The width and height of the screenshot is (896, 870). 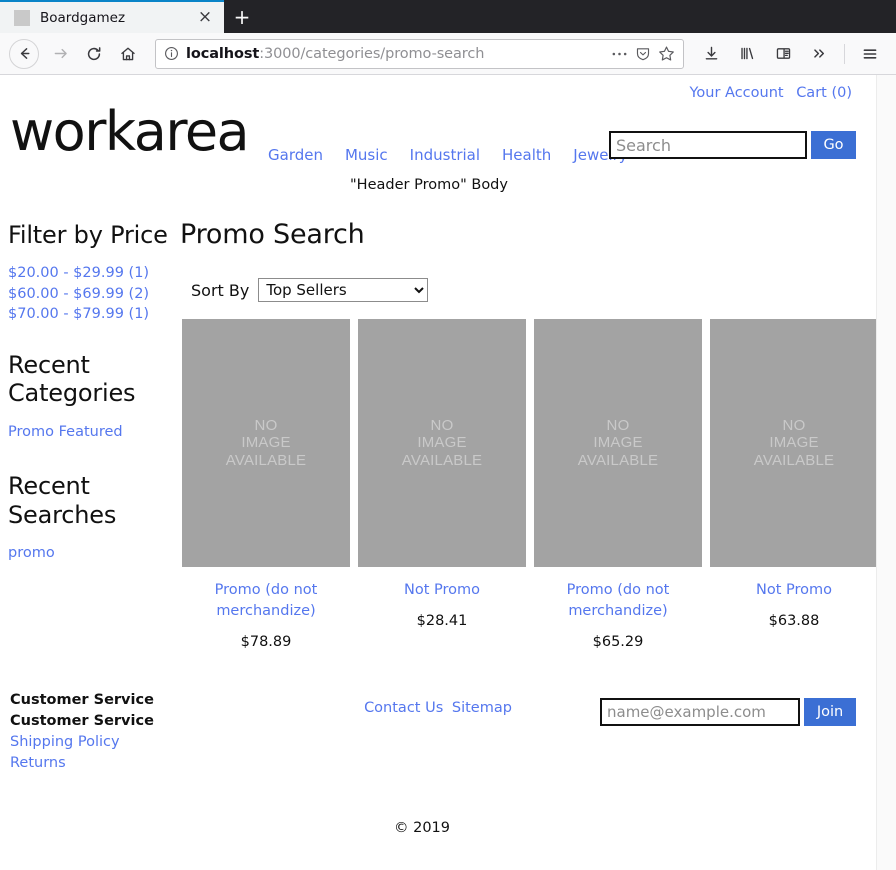 I want to click on library-icon, so click(x=747, y=54).